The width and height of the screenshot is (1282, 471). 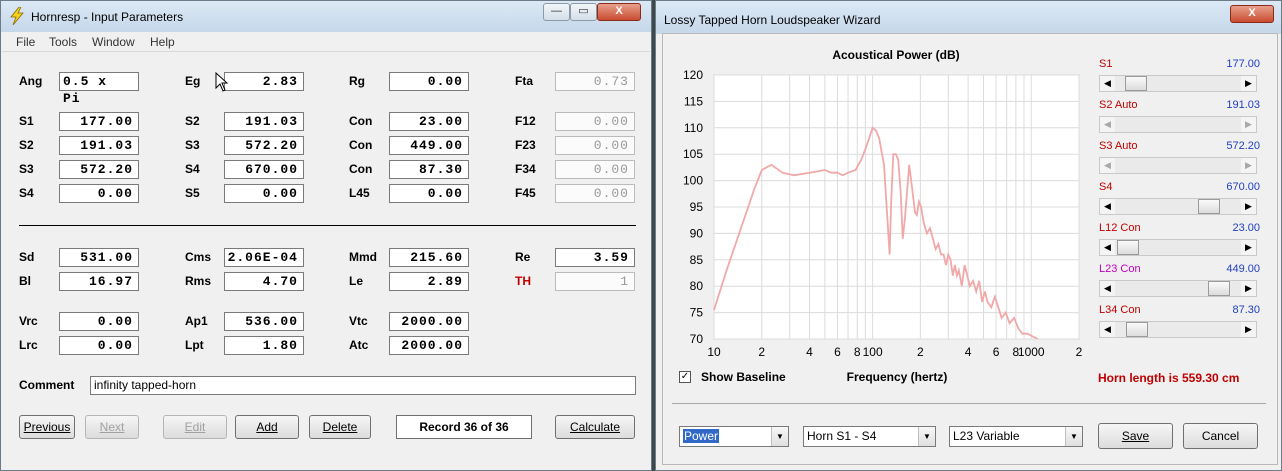 I want to click on cancel-button: Cancel, so click(x=1220, y=436).